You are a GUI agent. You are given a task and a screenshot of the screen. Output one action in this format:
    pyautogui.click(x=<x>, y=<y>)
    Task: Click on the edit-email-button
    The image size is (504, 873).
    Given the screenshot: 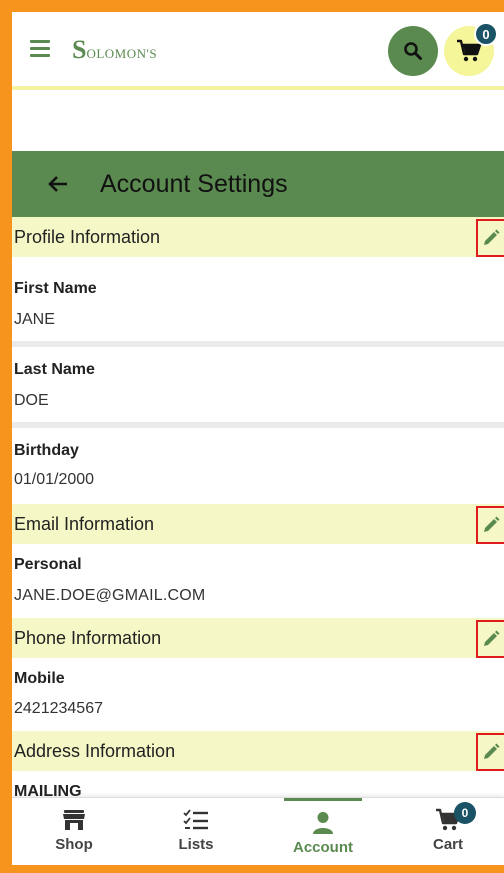 What is the action you would take?
    pyautogui.click(x=490, y=525)
    